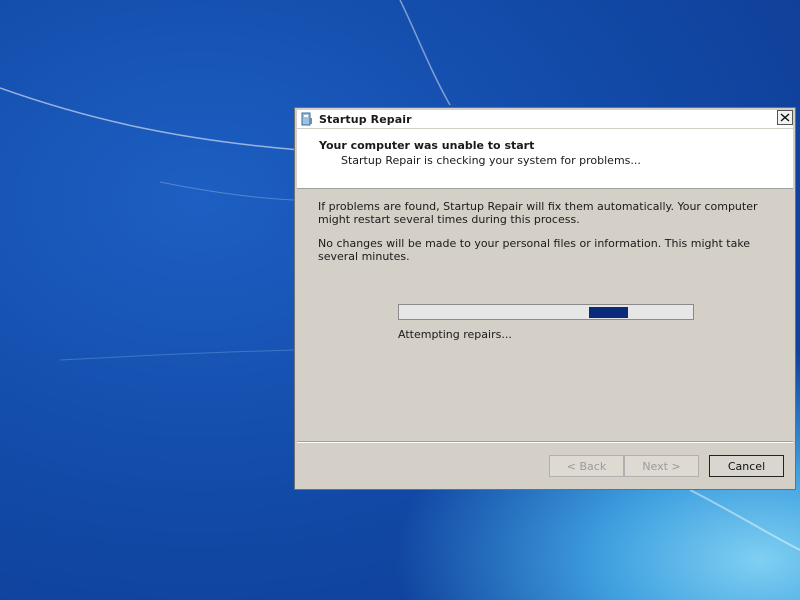 The height and width of the screenshot is (600, 800). Describe the element at coordinates (306, 119) in the screenshot. I see `startup-repair-icon` at that location.